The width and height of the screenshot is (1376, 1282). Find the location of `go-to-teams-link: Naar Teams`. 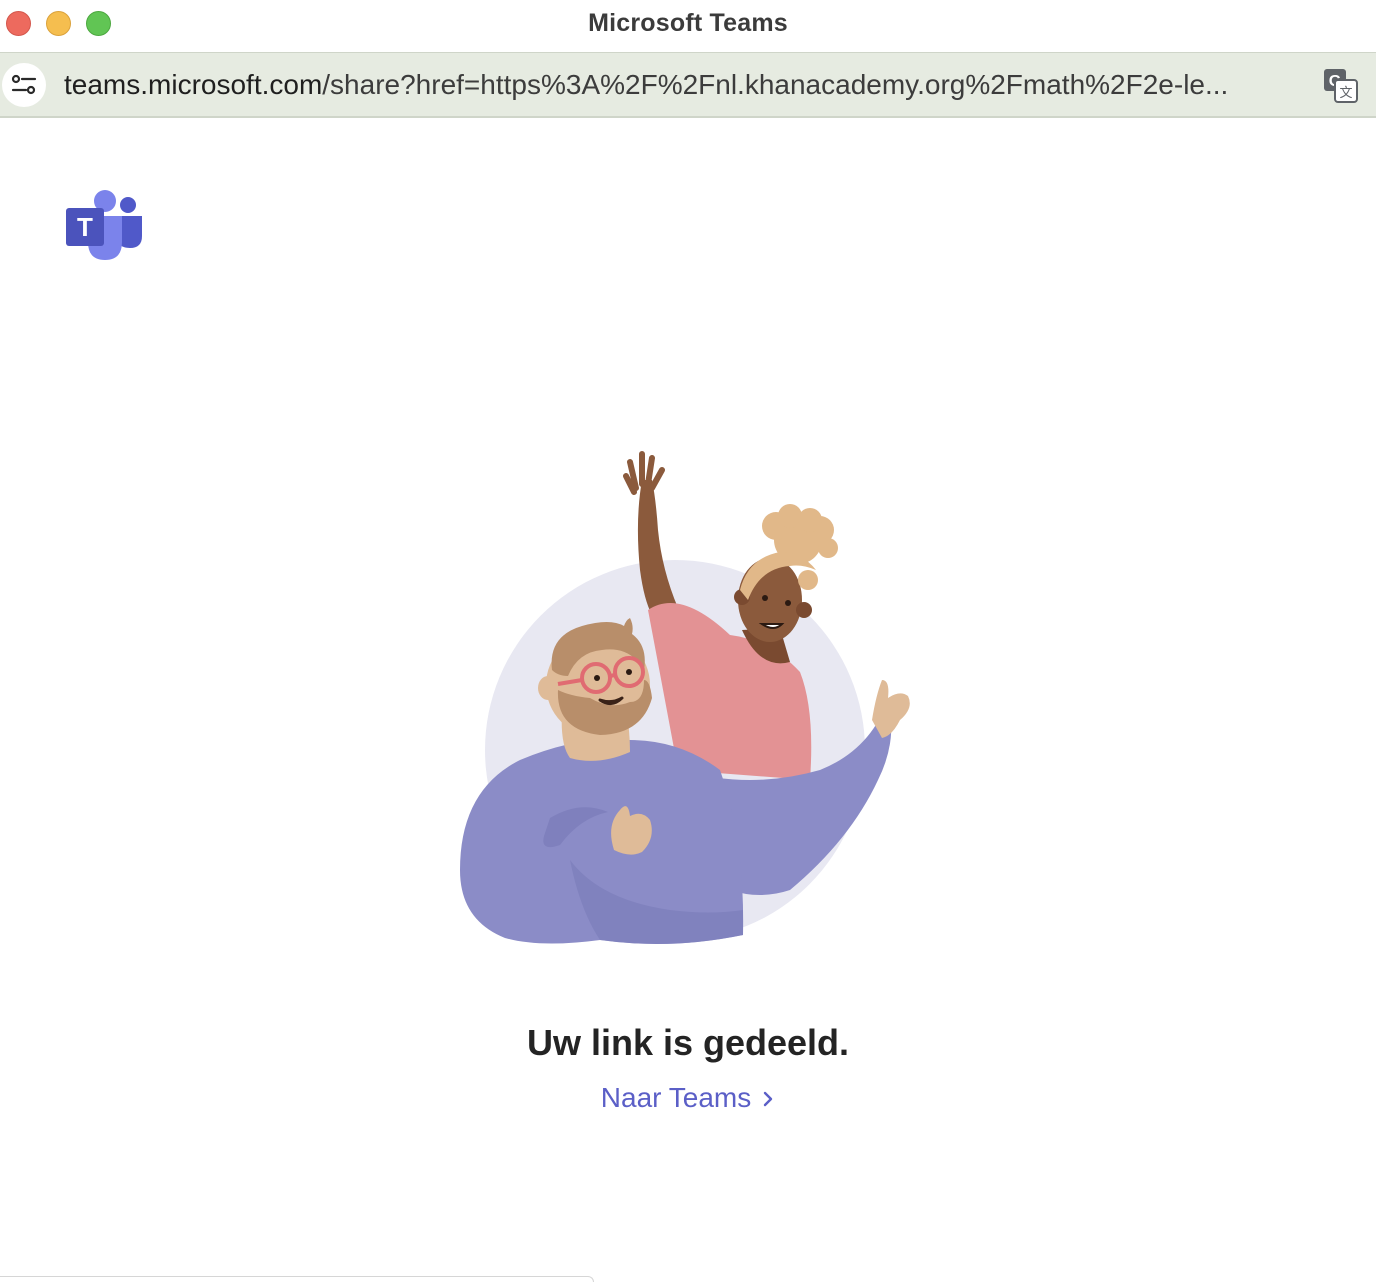

go-to-teams-link: Naar Teams is located at coordinates (688, 1099).